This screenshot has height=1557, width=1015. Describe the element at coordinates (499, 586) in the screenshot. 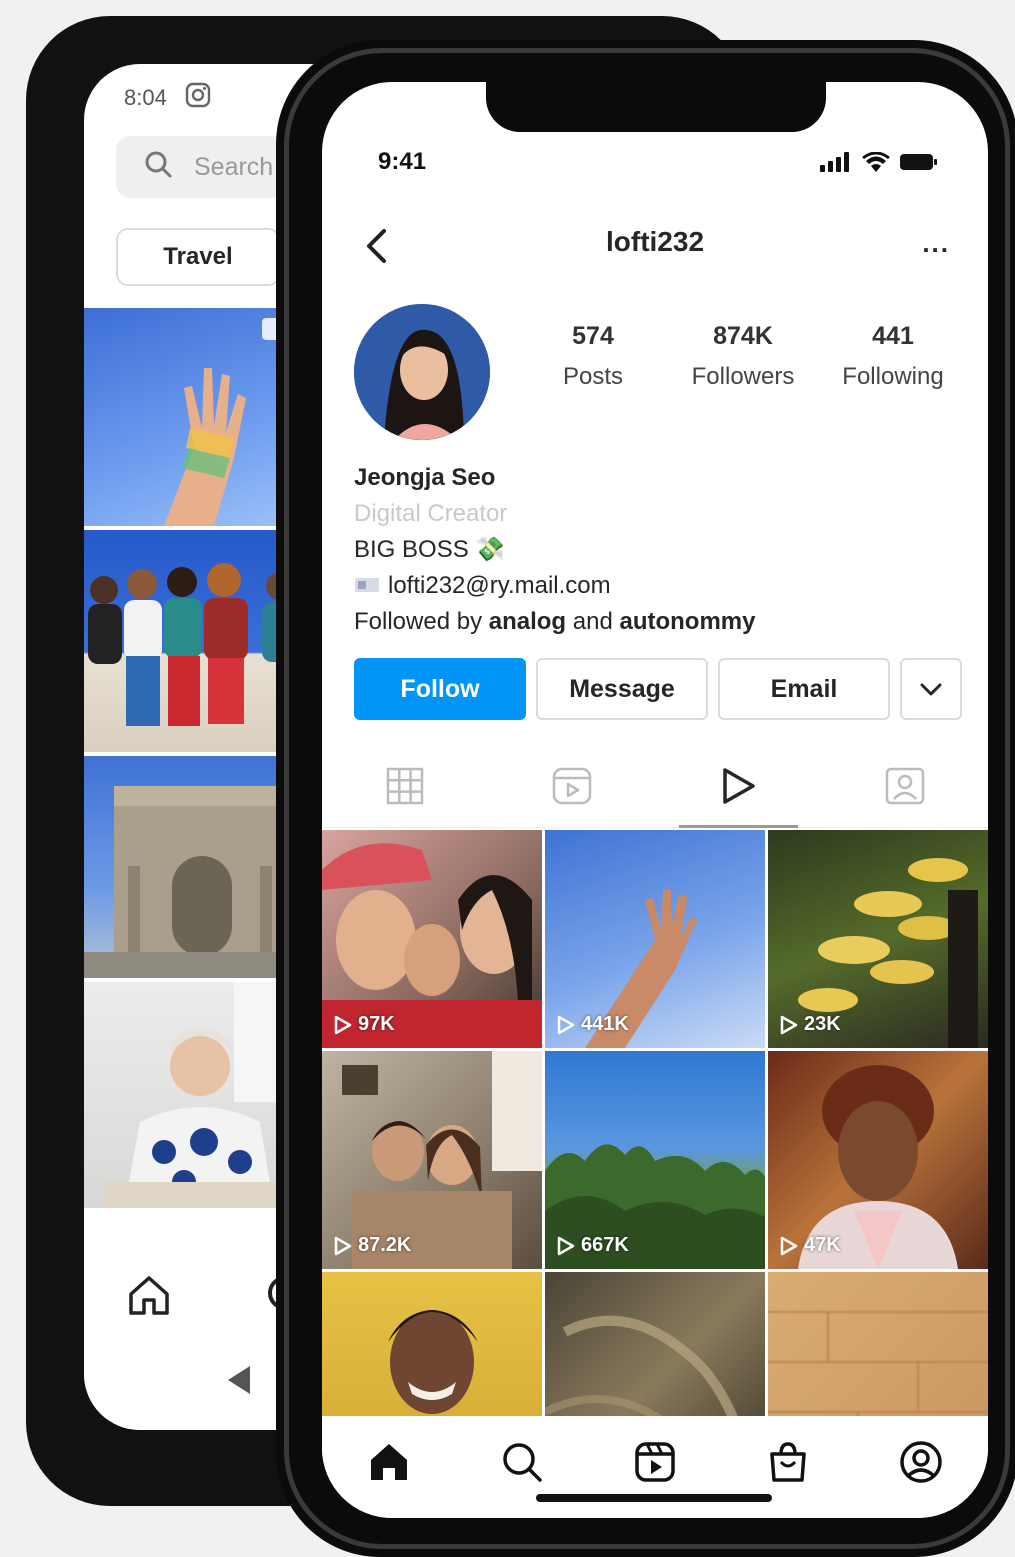

I see `bio-email: lofti232@ry.mail.com` at that location.